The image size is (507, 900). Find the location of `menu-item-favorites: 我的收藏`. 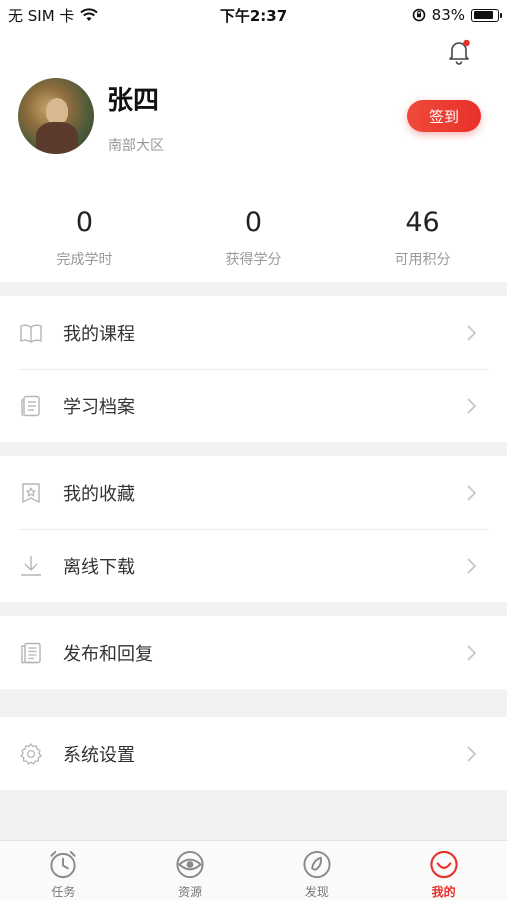

menu-item-favorites: 我的收藏 is located at coordinates (253, 492).